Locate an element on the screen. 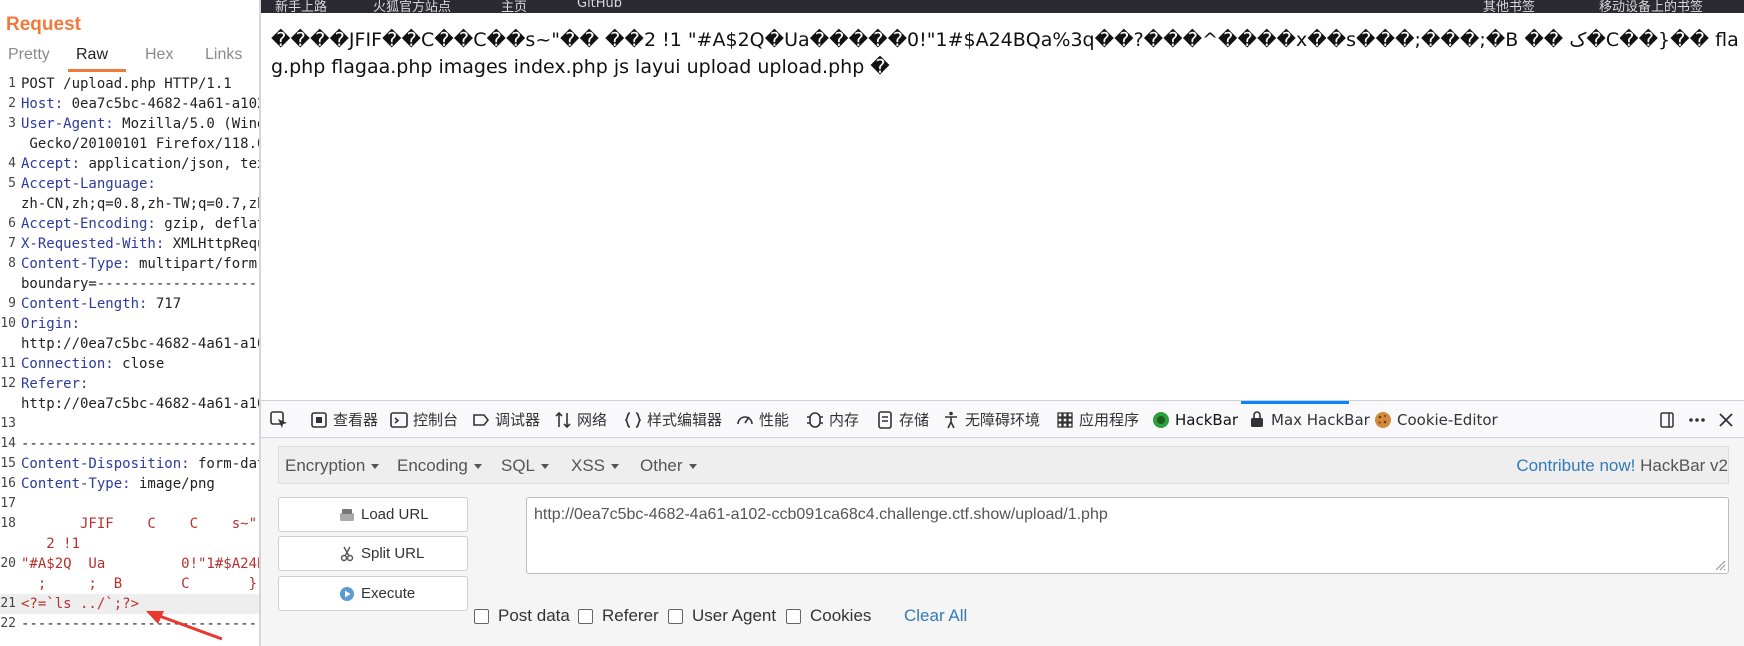 The width and height of the screenshot is (1744, 646). more-icon is located at coordinates (1697, 420).